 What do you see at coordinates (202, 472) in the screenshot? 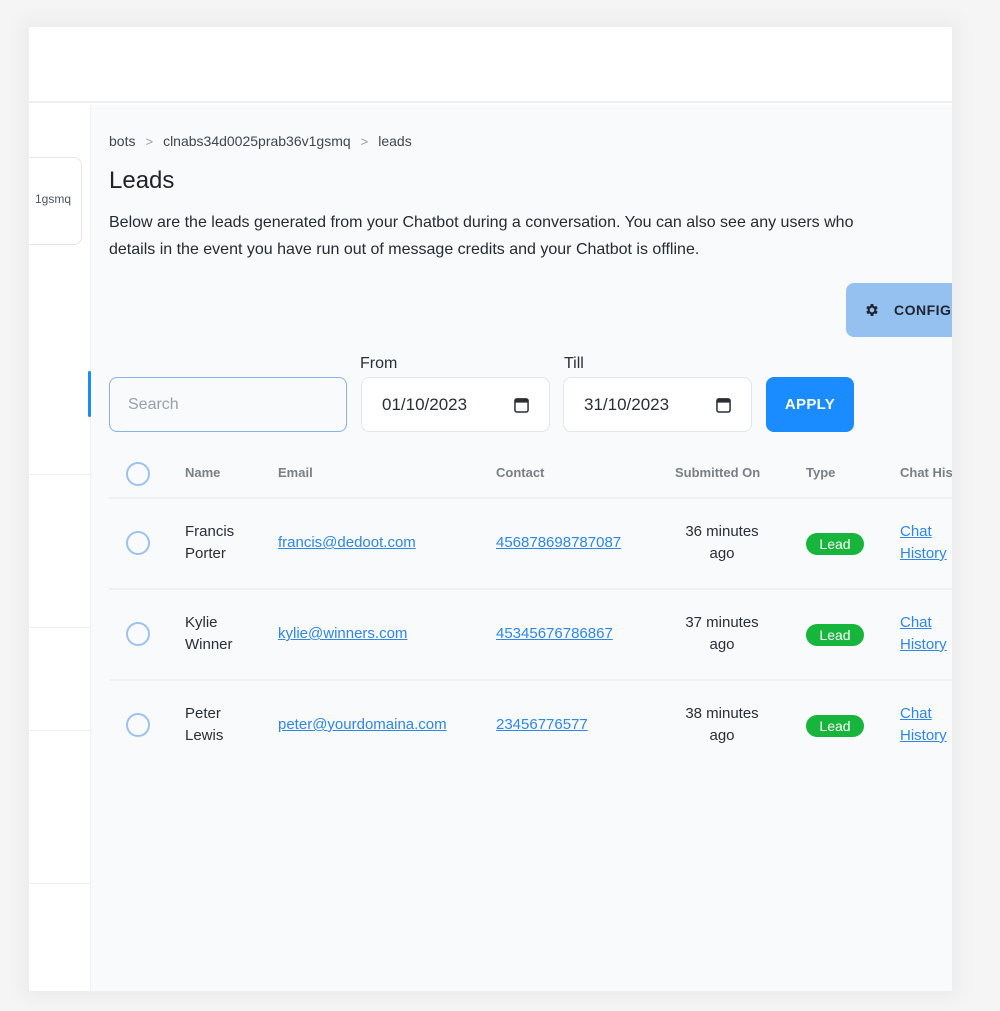
I see `column-header-name: Name` at bounding box center [202, 472].